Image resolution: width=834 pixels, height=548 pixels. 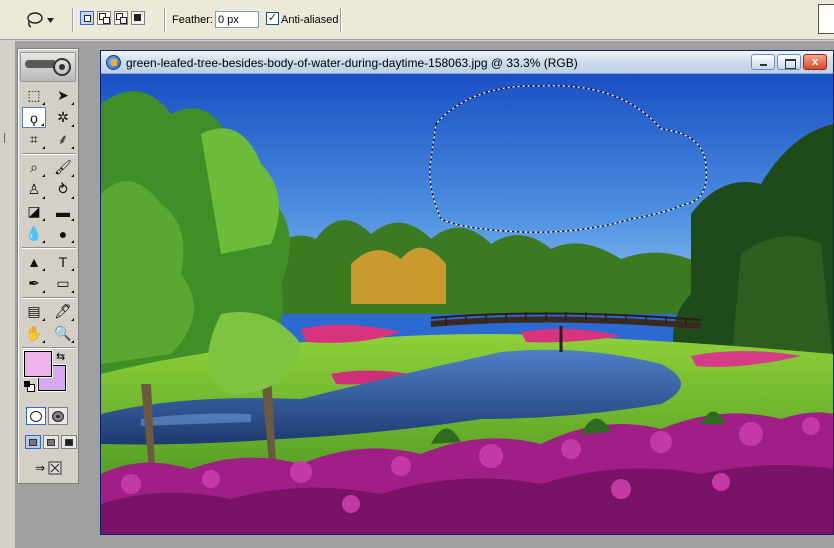 I want to click on crop-icon: ⌗, so click(x=34, y=139).